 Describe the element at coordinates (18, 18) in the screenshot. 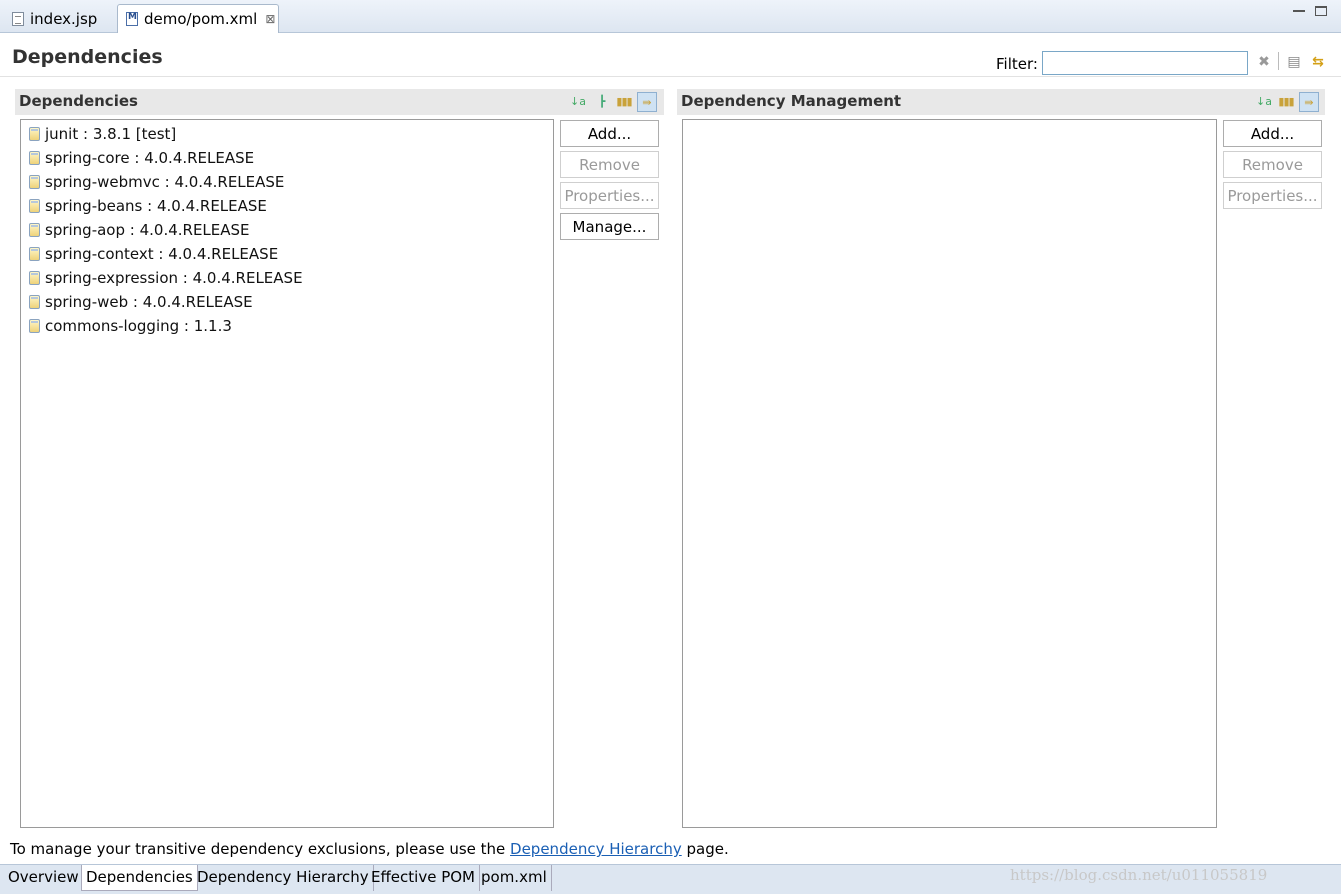

I see `jsp-file-icon` at that location.